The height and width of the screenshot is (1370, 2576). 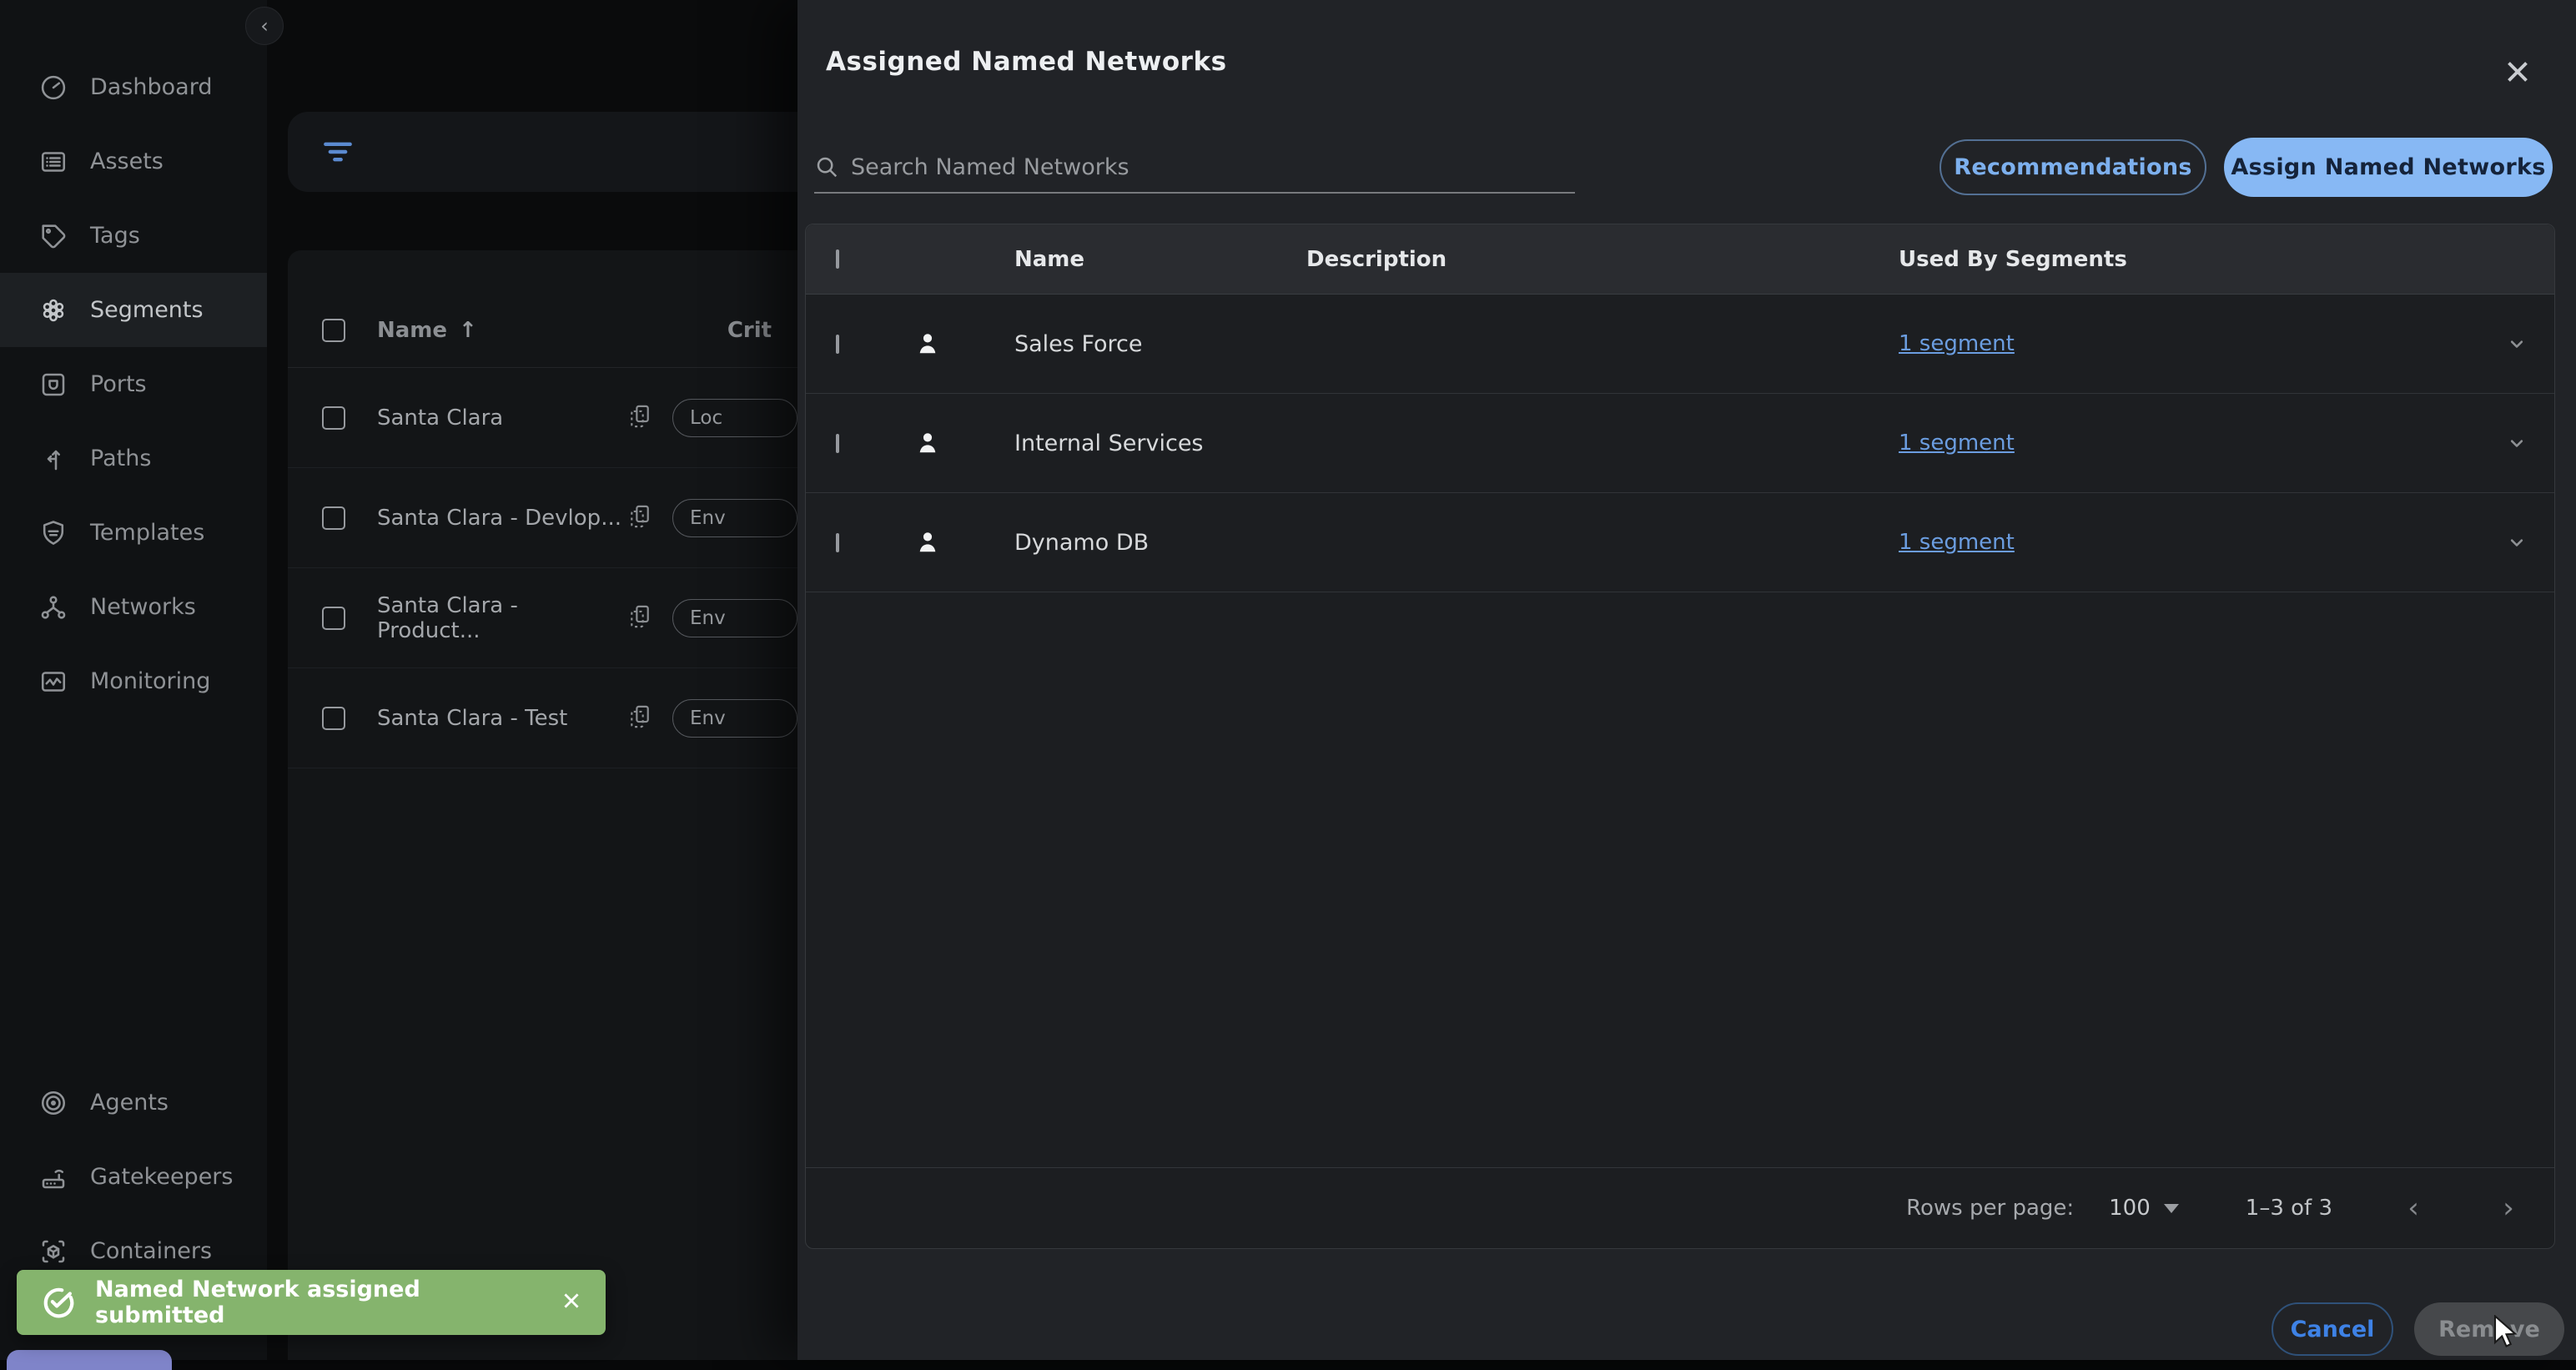 I want to click on previous-page-button: ‹, so click(x=2413, y=1208).